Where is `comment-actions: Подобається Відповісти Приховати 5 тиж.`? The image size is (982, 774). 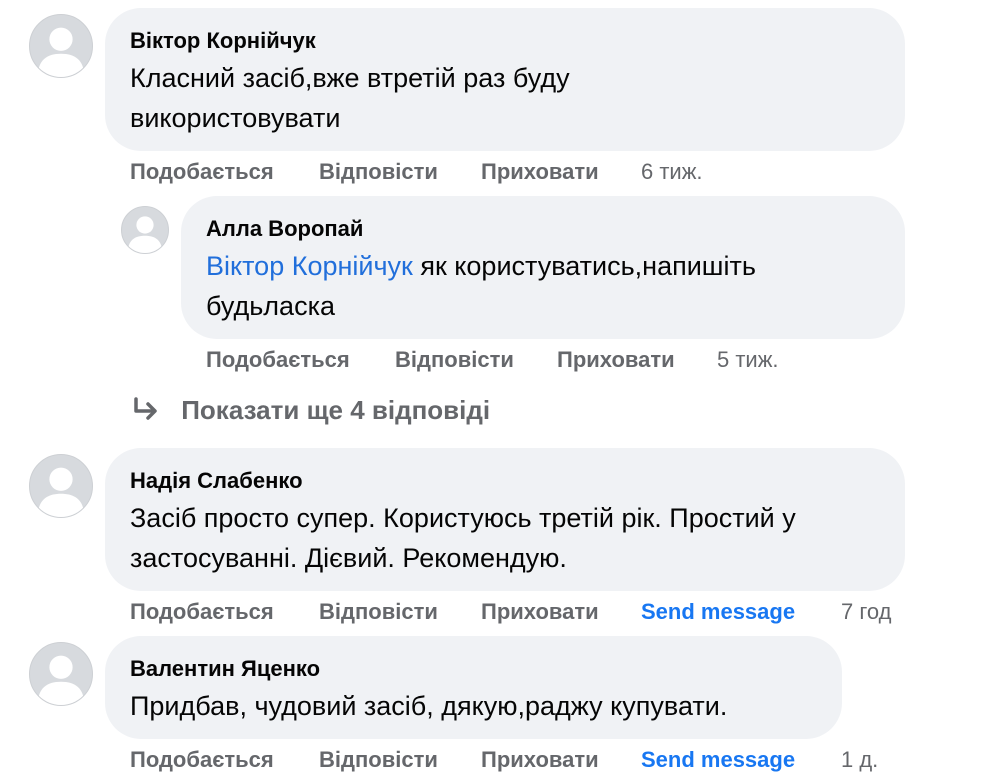 comment-actions: Подобається Відповісти Приховати 5 тиж. is located at coordinates (531, 360).